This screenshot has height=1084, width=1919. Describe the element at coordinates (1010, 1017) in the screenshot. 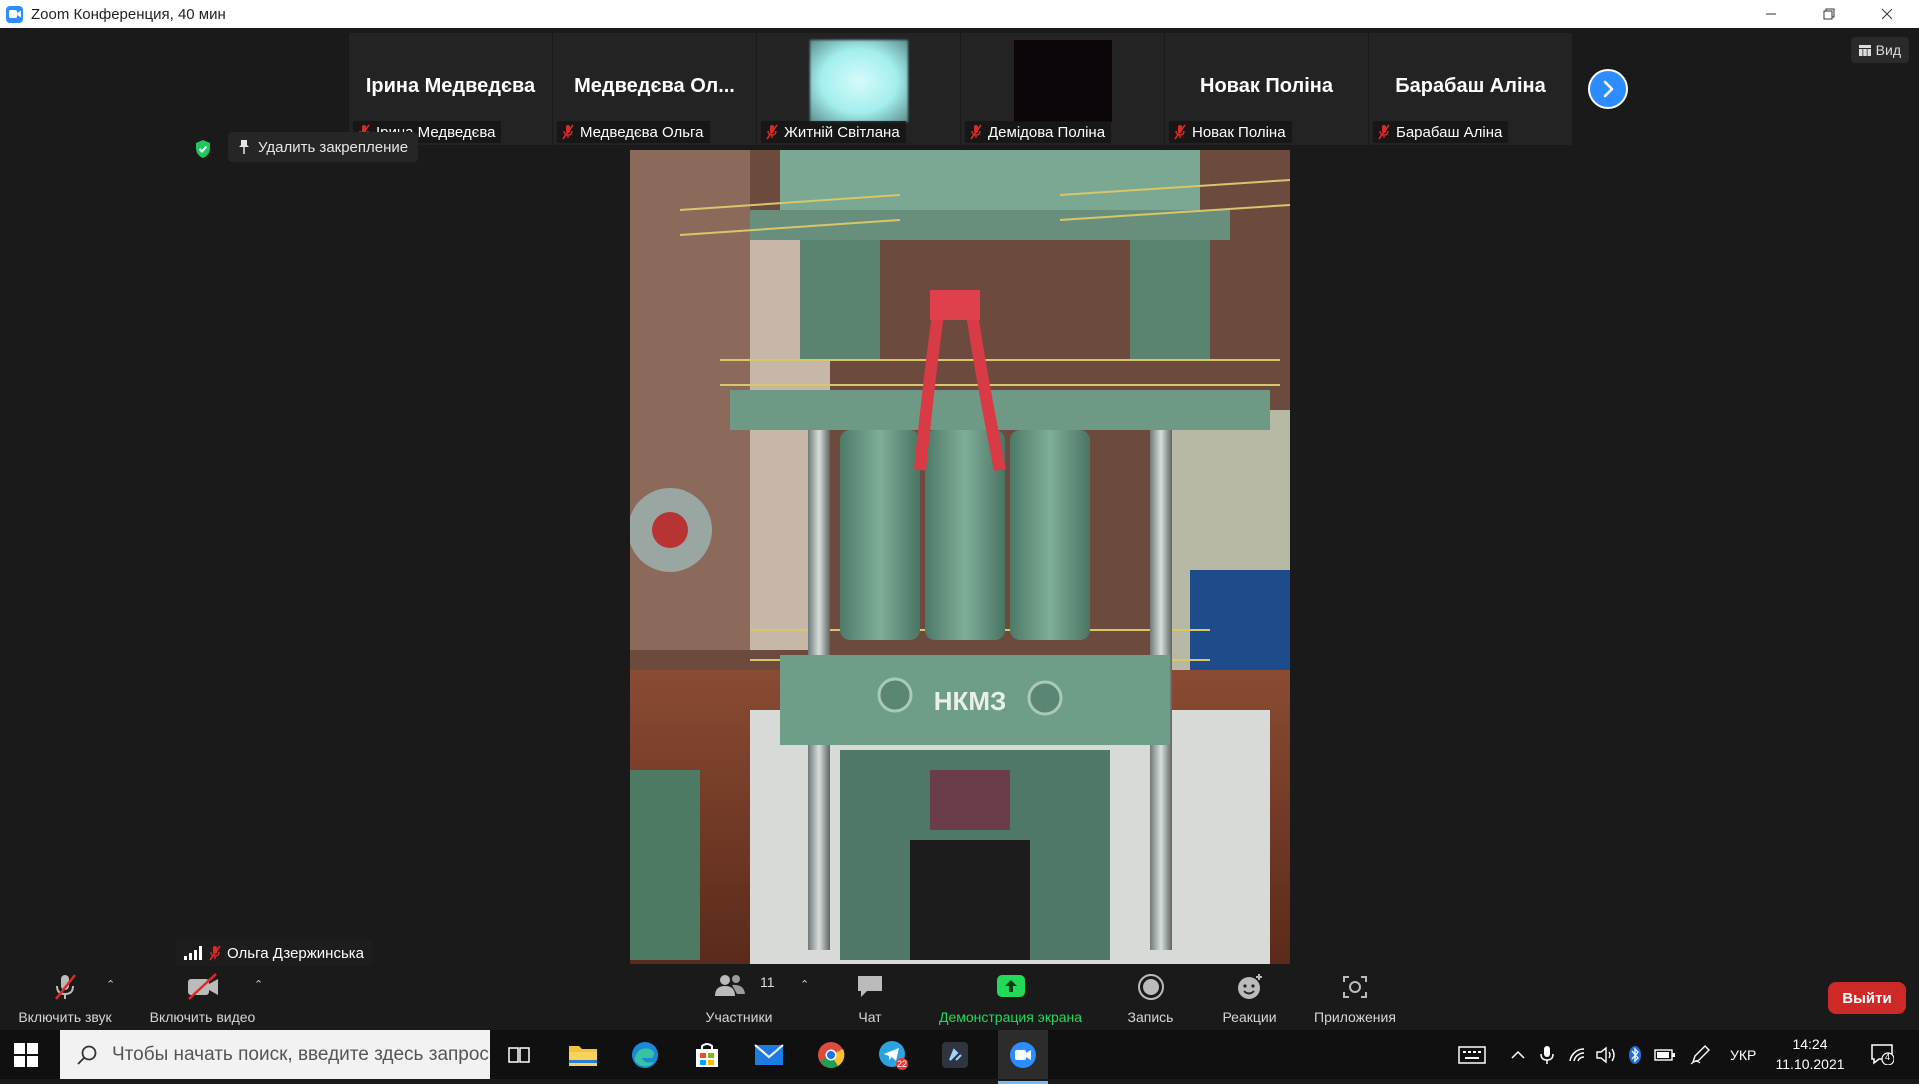

I see `share-screen-label: Демонстрация экрана` at that location.